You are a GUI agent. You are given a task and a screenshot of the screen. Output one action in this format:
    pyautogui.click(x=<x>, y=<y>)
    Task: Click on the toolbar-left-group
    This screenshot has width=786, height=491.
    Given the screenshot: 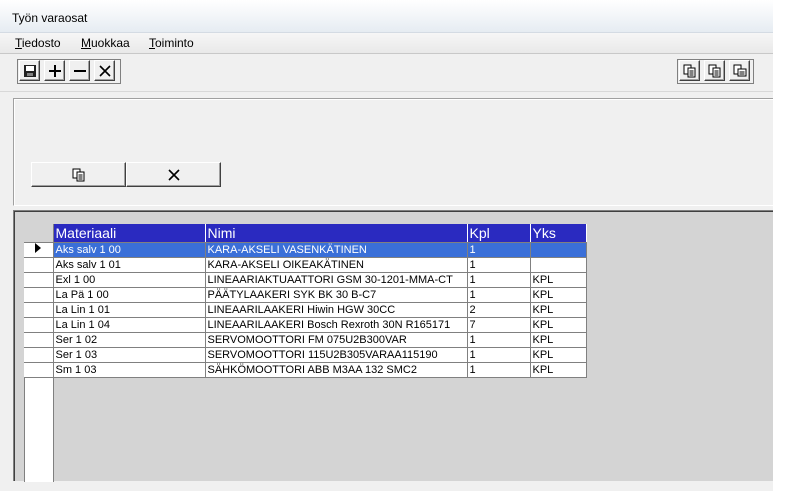 What is the action you would take?
    pyautogui.click(x=69, y=71)
    